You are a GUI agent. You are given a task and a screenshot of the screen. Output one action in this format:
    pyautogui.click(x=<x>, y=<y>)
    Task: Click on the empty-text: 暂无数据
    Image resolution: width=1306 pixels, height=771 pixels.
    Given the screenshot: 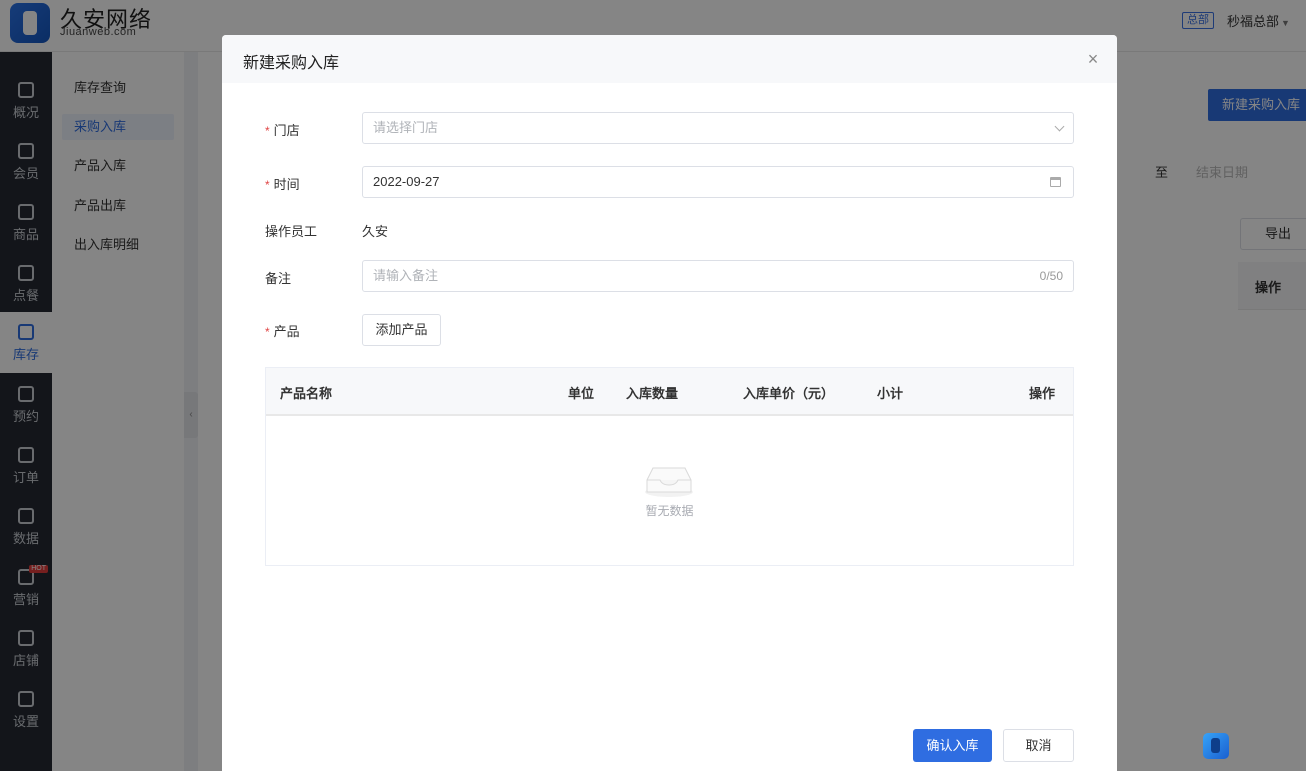 What is the action you would take?
    pyautogui.click(x=669, y=511)
    